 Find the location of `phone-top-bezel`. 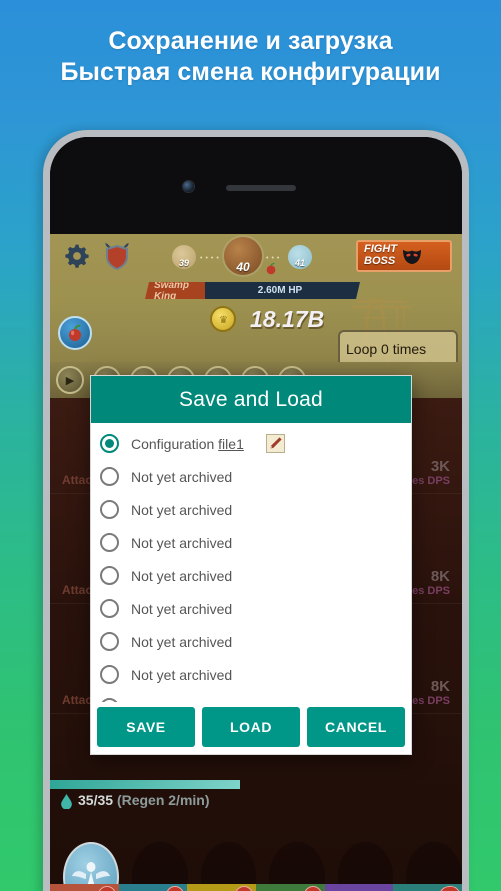

phone-top-bezel is located at coordinates (256, 185).